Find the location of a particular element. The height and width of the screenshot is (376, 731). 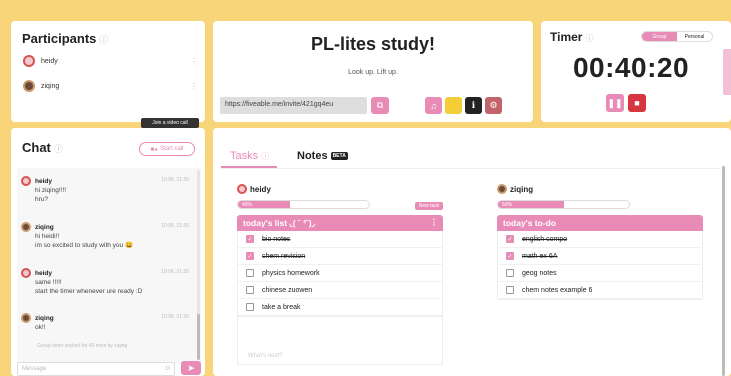

music-icon: ♫ is located at coordinates (433, 105).